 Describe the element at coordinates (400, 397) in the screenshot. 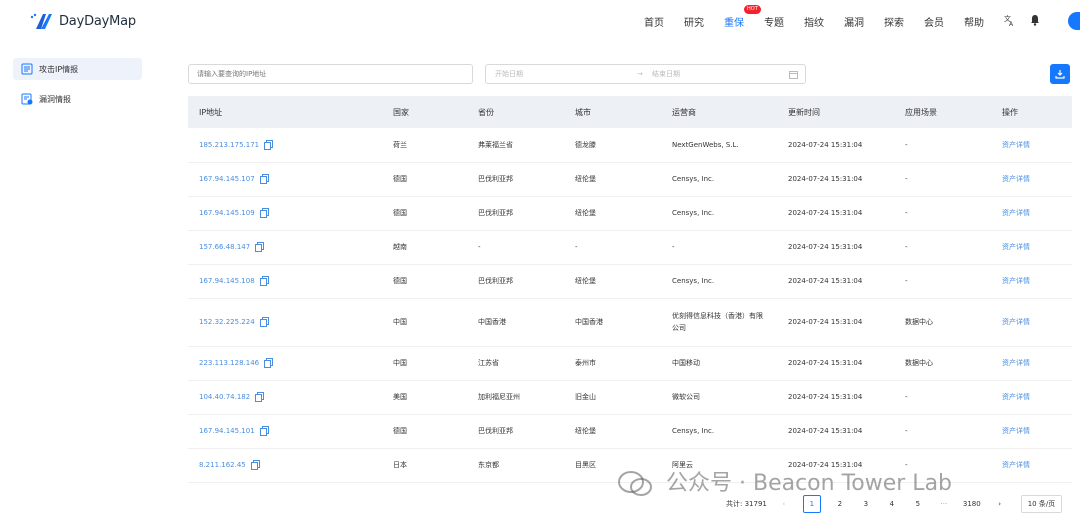

I see `cell-text: 美国` at that location.